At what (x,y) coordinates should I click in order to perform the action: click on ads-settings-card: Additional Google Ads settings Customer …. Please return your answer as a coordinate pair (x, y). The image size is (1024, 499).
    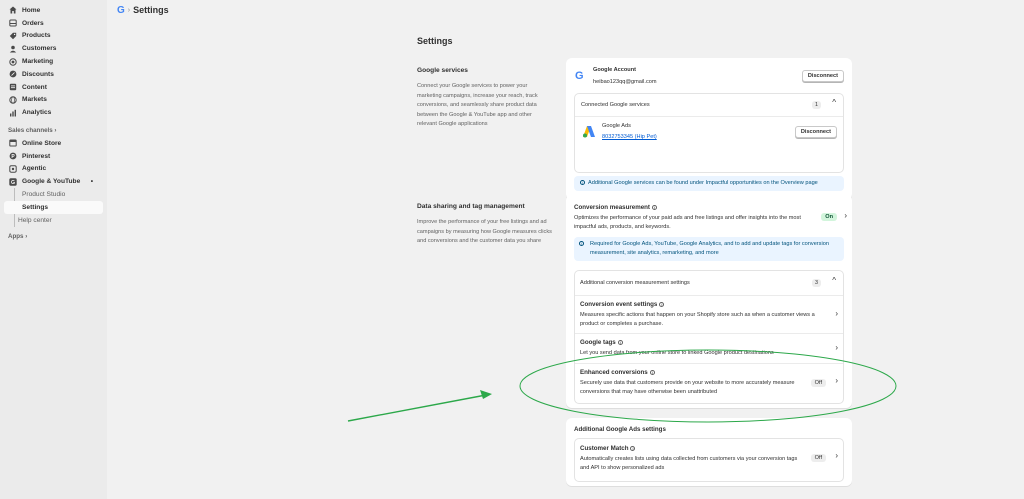
    Looking at the image, I should click on (709, 452).